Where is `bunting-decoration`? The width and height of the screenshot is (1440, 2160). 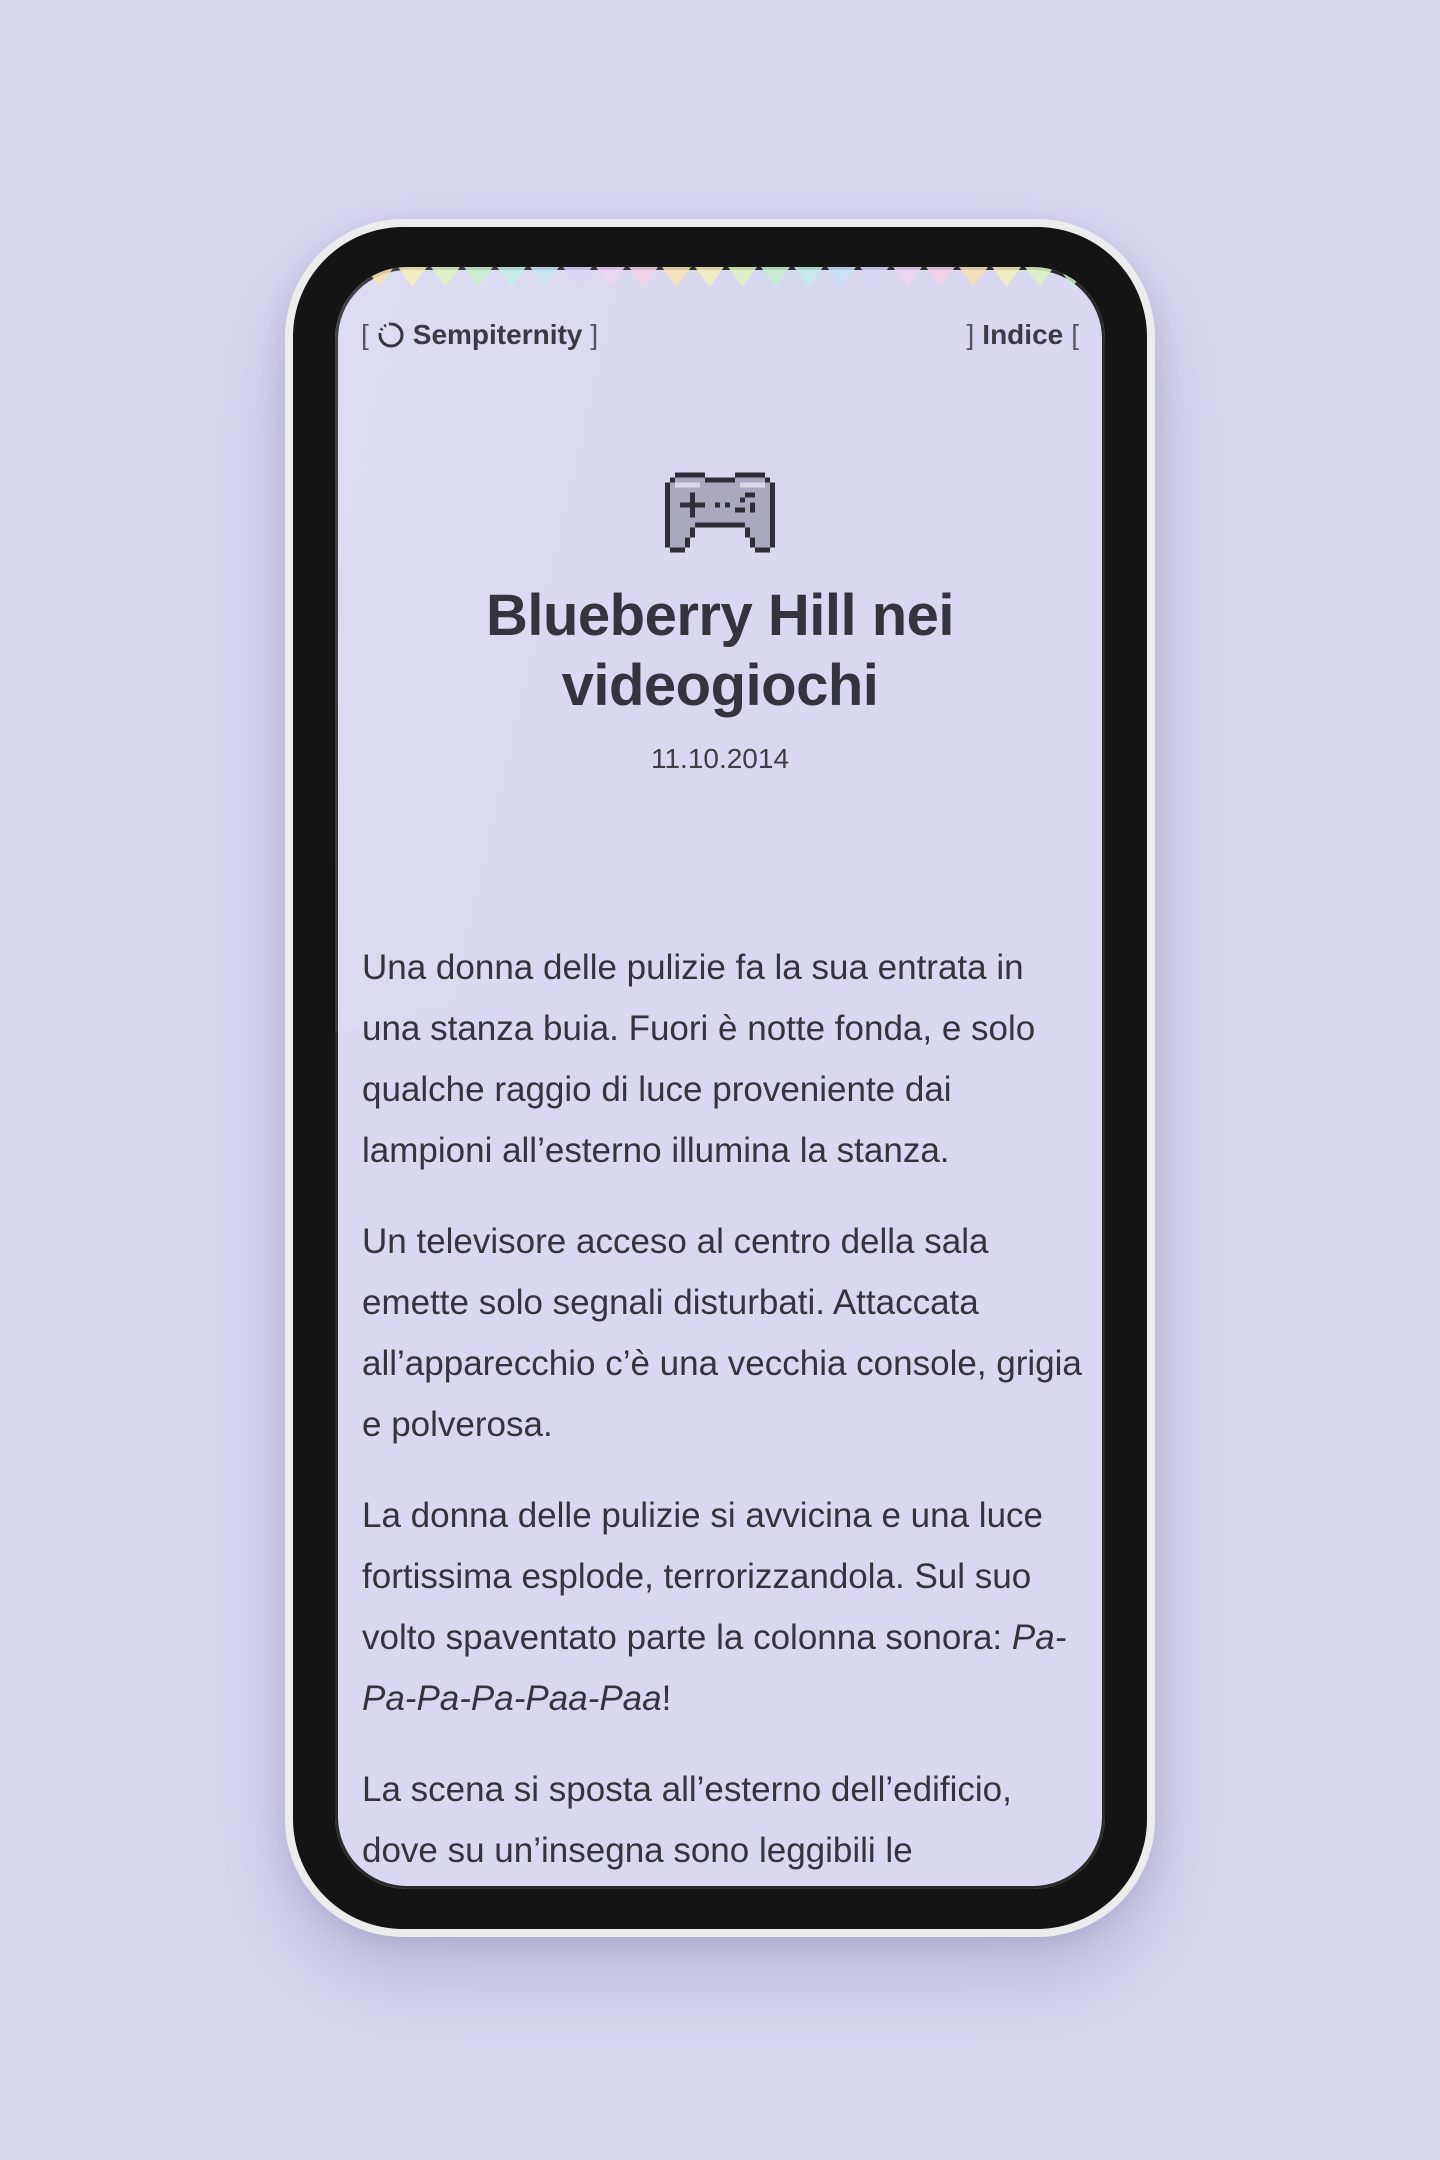
bunting-decoration is located at coordinates (726, 277).